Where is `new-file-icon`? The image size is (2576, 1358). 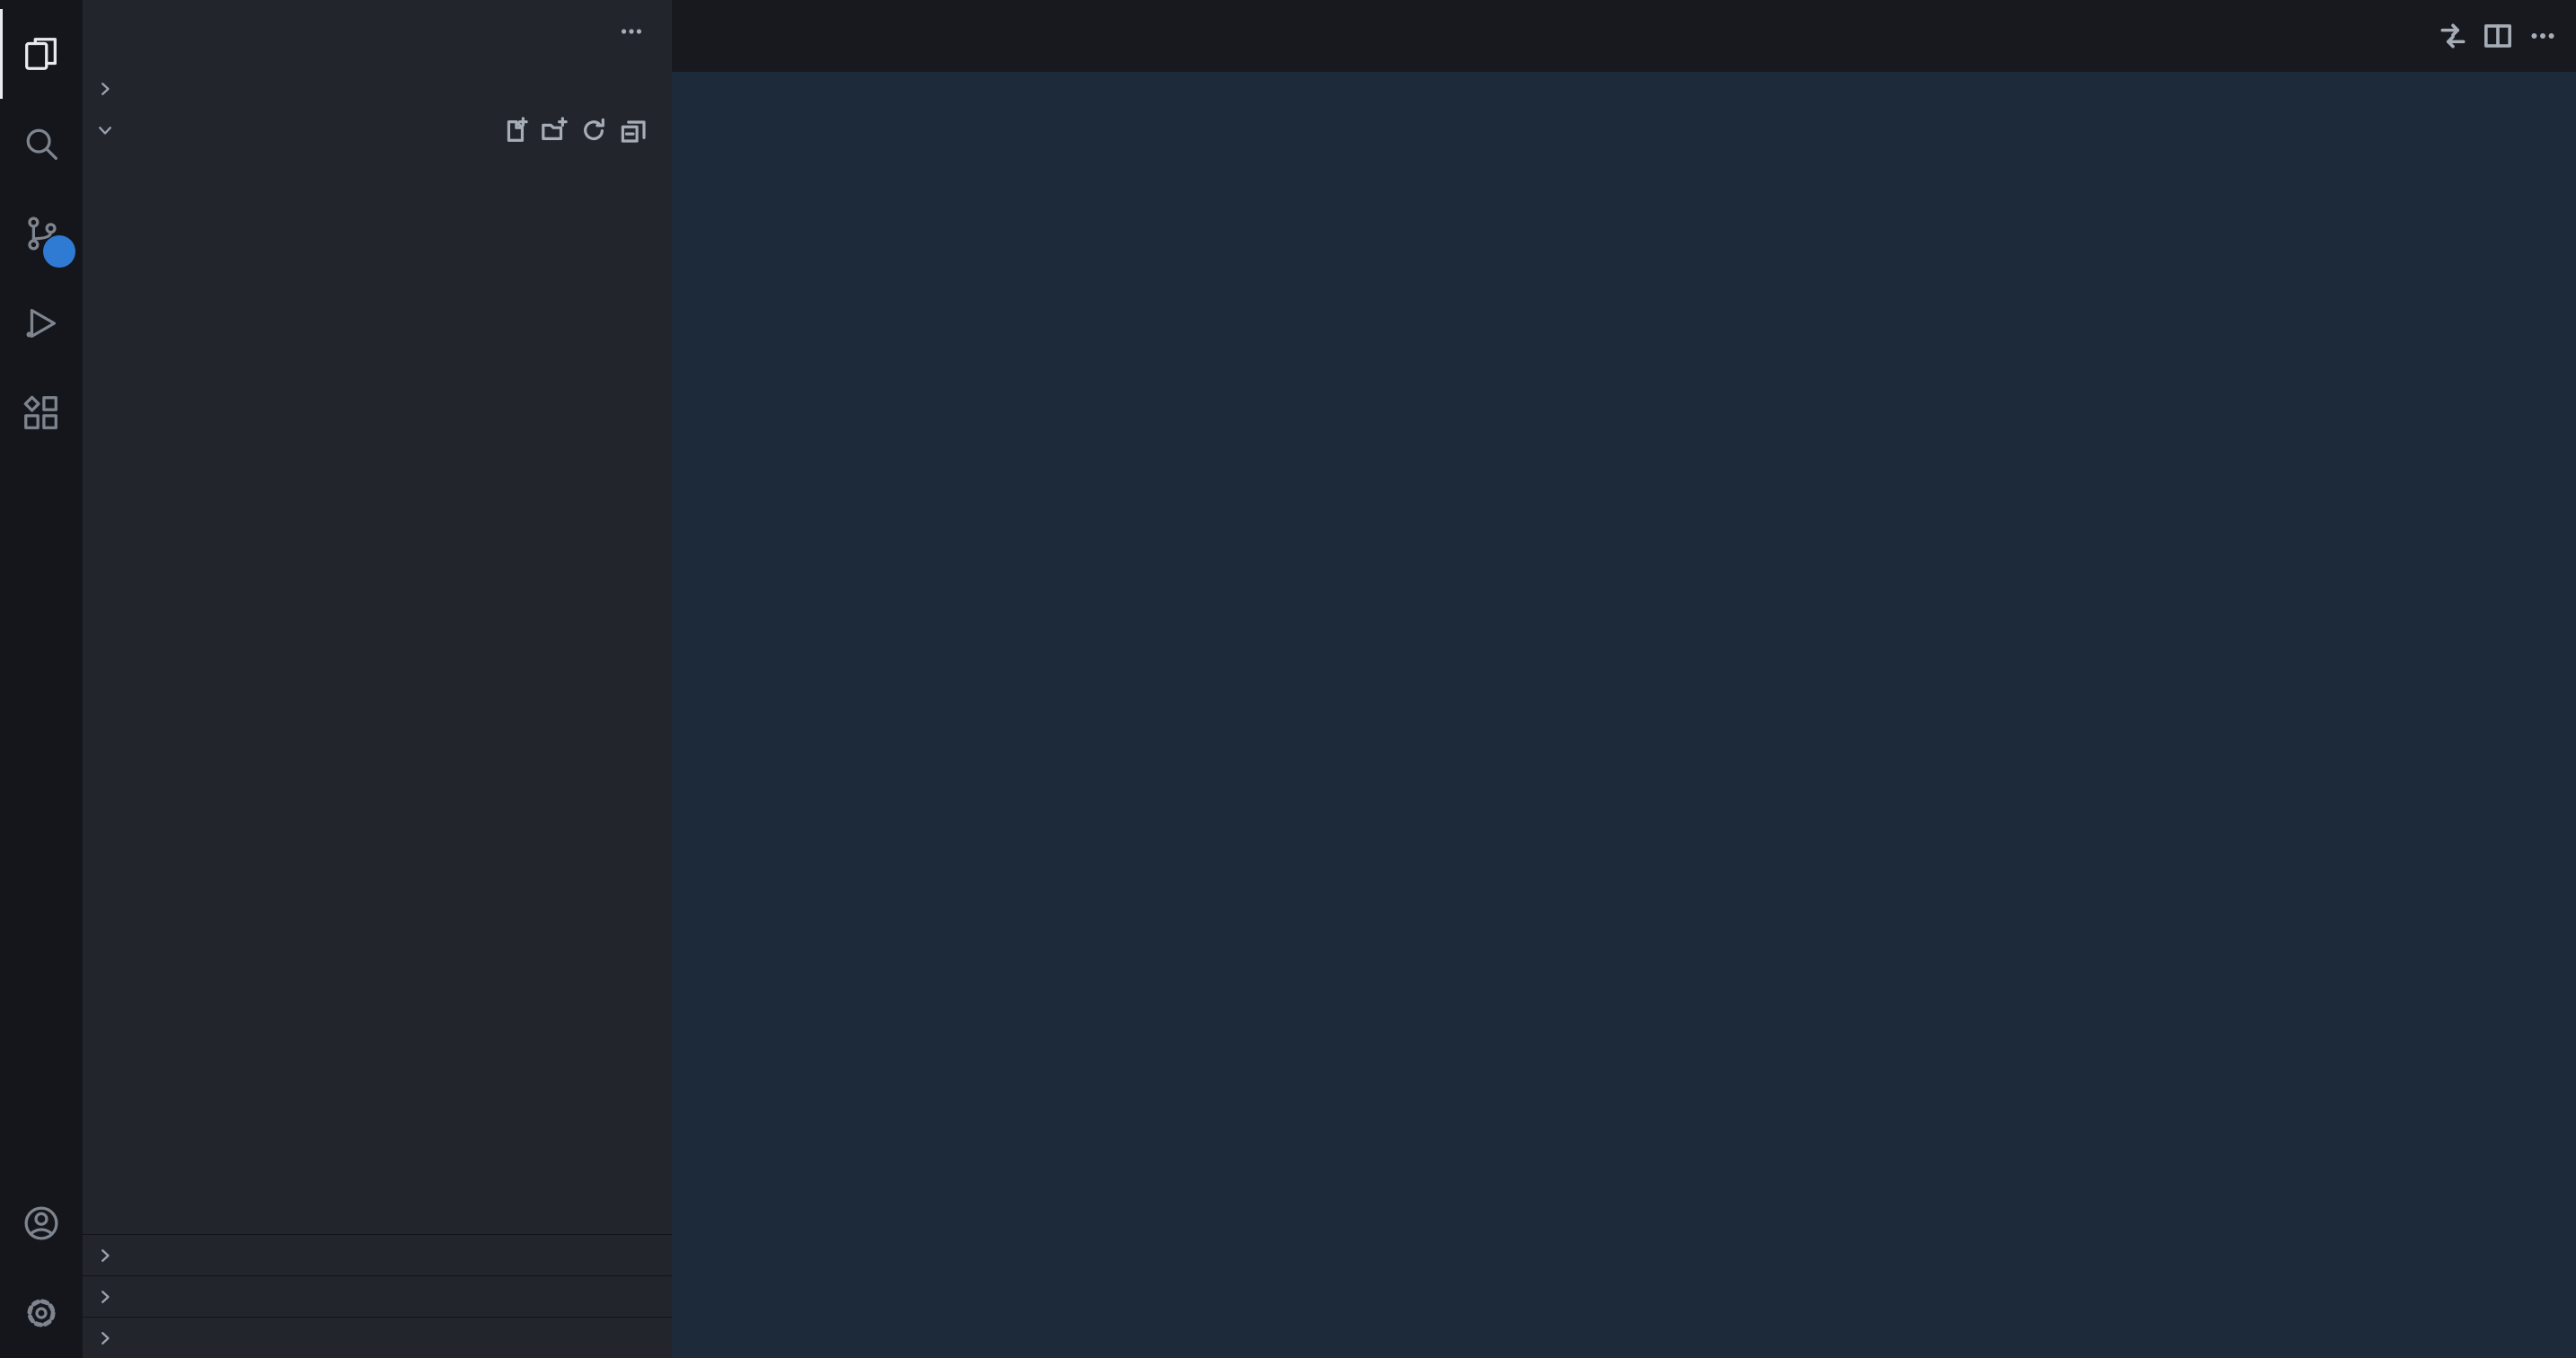
new-file-icon is located at coordinates (514, 130).